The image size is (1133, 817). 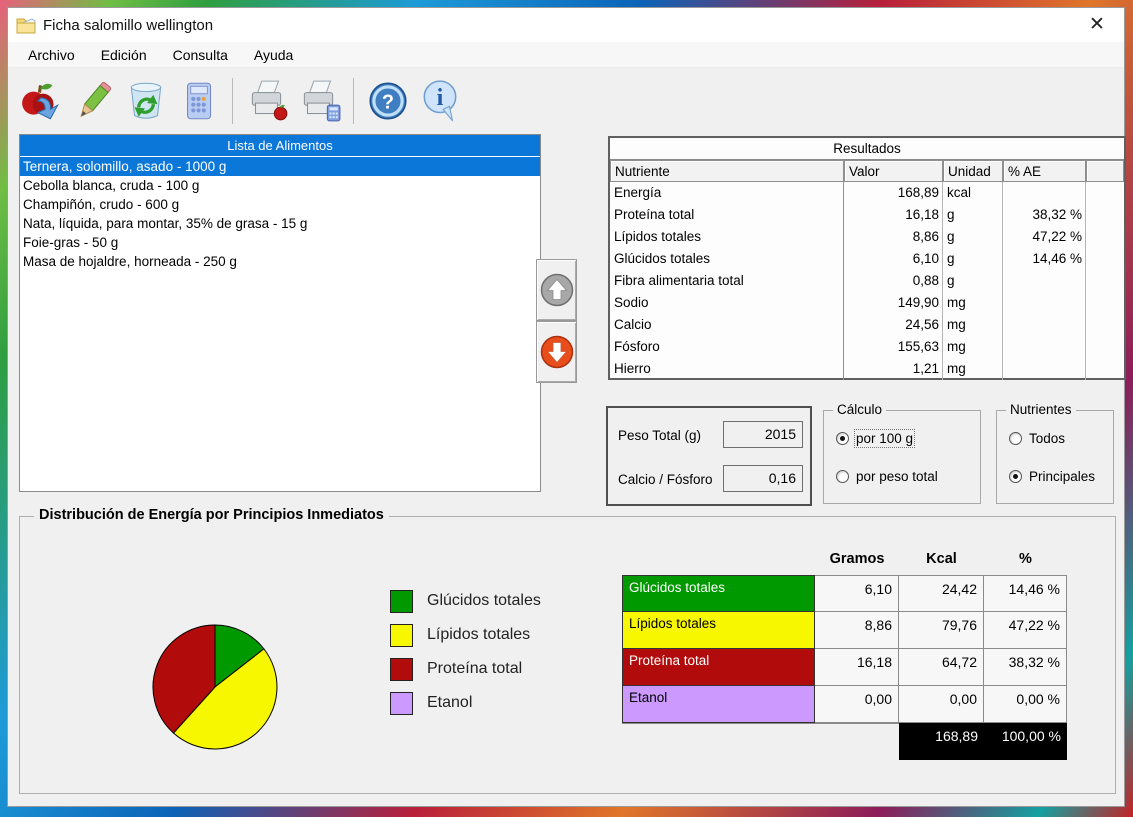 What do you see at coordinates (867, 325) in the screenshot?
I see `results-row: Calcio 24,56 mg` at bounding box center [867, 325].